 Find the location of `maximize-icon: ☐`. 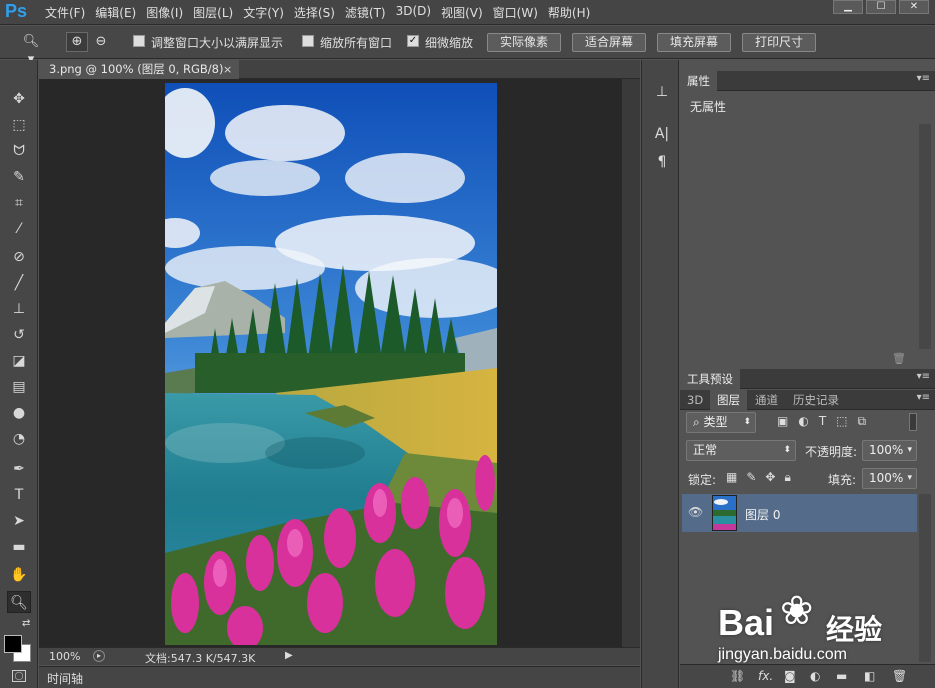

maximize-icon: ☐ is located at coordinates (881, 7).